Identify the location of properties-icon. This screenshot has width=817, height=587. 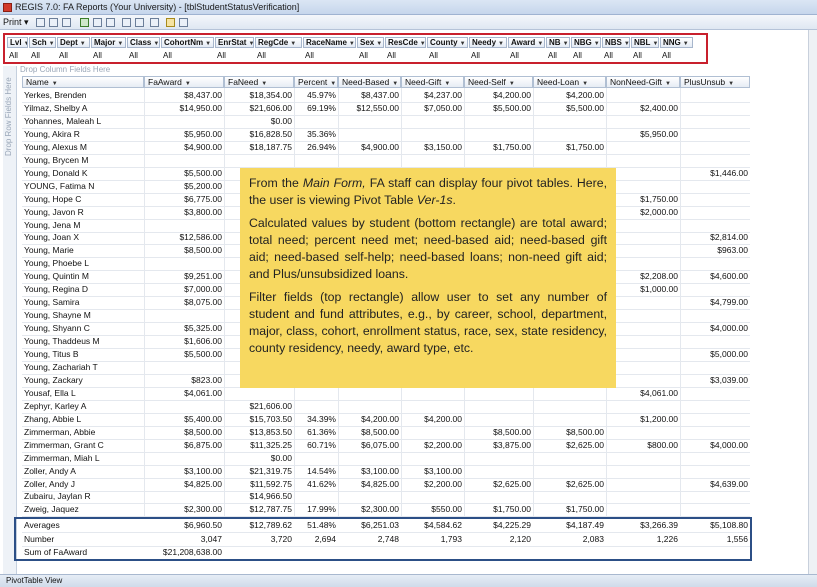
(170, 22).